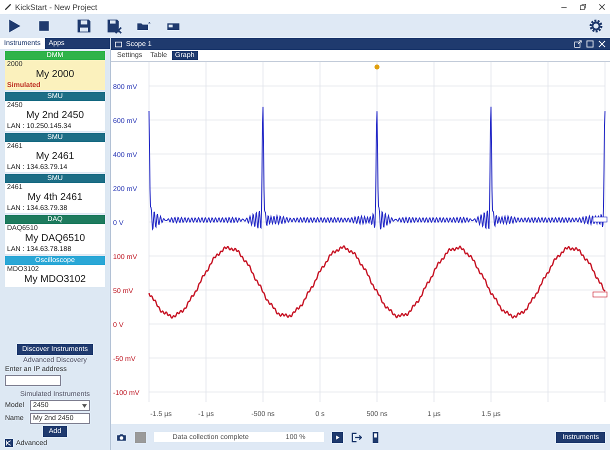 Image resolution: width=610 pixels, height=450 pixels. What do you see at coordinates (118, 44) in the screenshot?
I see `scope-icon` at bounding box center [118, 44].